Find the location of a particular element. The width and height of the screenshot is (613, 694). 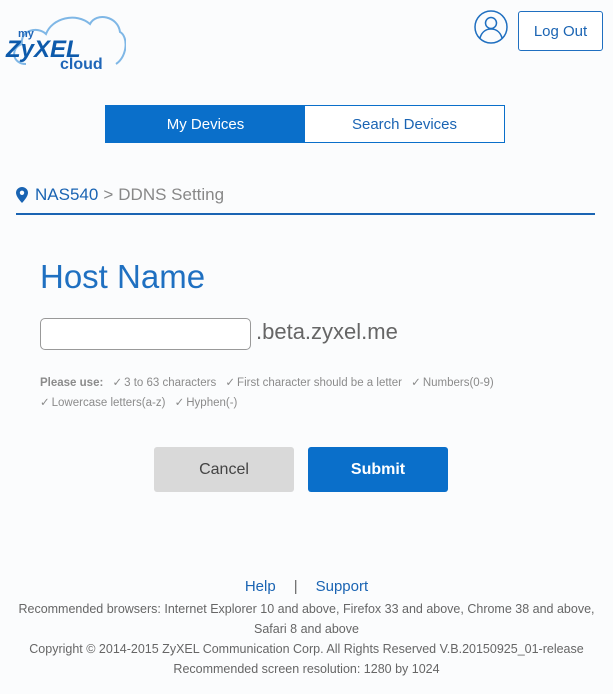

breadcrumb-current-page: DDNS Setting is located at coordinates (171, 194).